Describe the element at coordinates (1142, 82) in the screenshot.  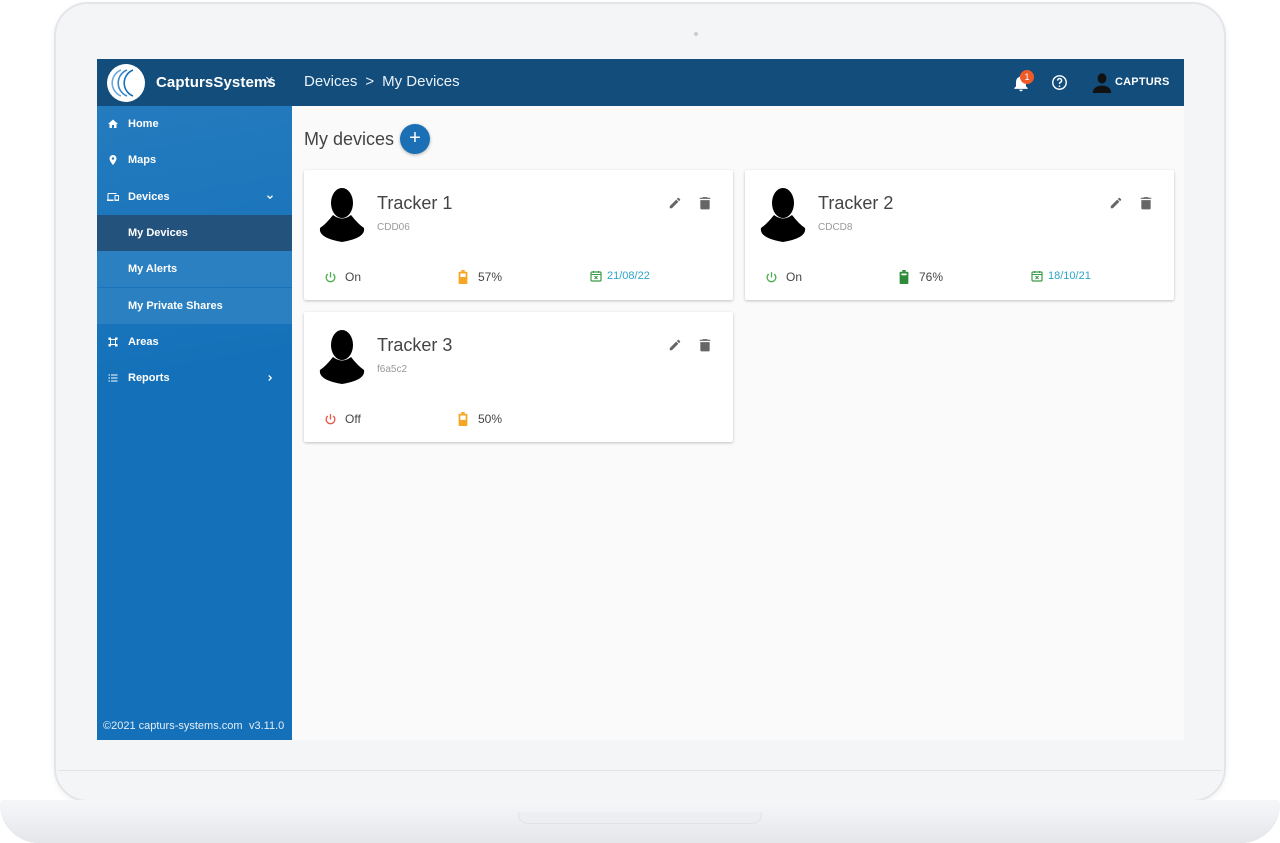
I see `user-name: CAPTURS` at that location.